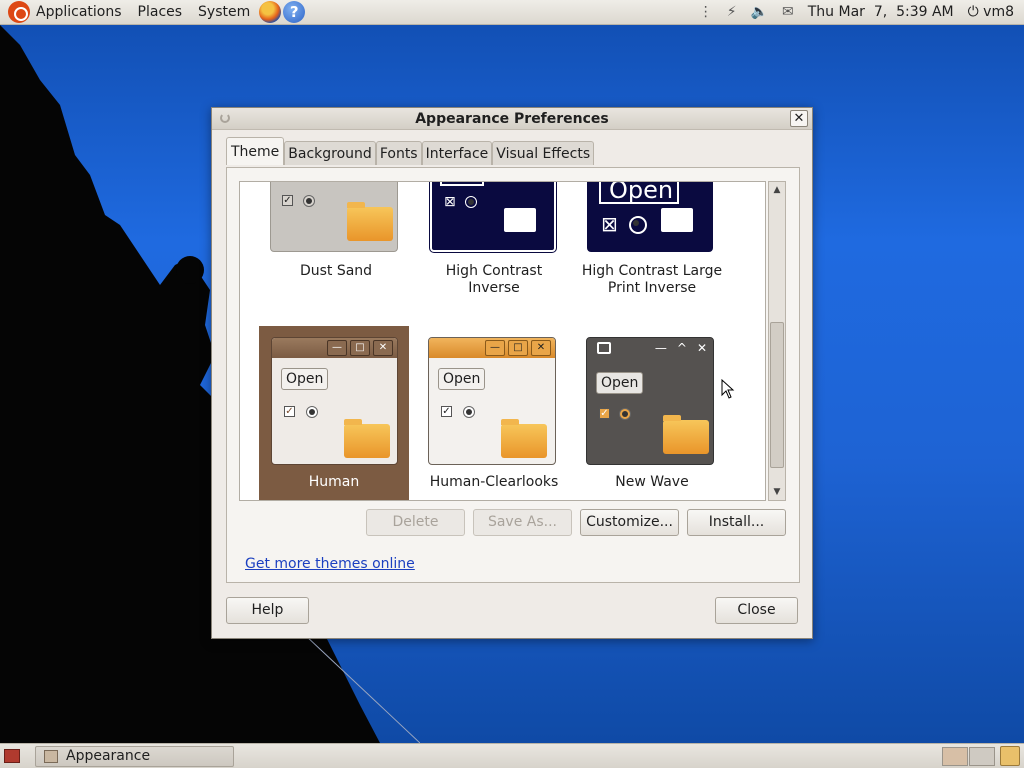 Image resolution: width=1024 pixels, height=768 pixels. What do you see at coordinates (267, 610) in the screenshot?
I see `help-button: Help` at bounding box center [267, 610].